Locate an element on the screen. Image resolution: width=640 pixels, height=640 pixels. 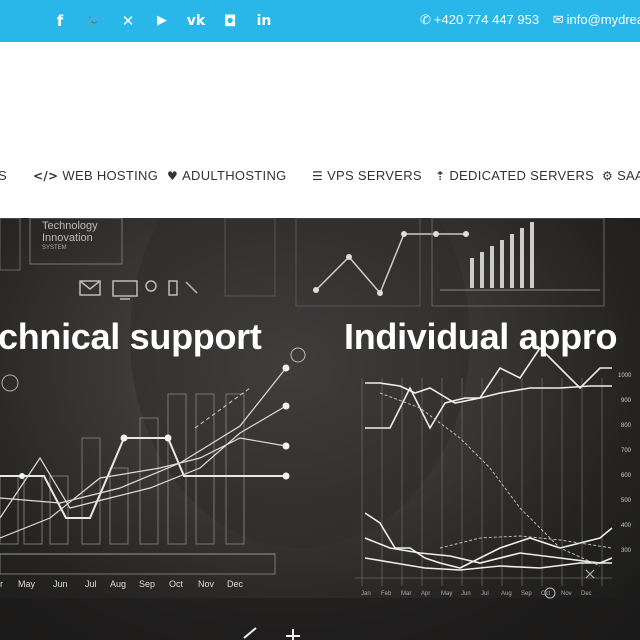
right-month-label: Dec is located at coordinates (586, 594).